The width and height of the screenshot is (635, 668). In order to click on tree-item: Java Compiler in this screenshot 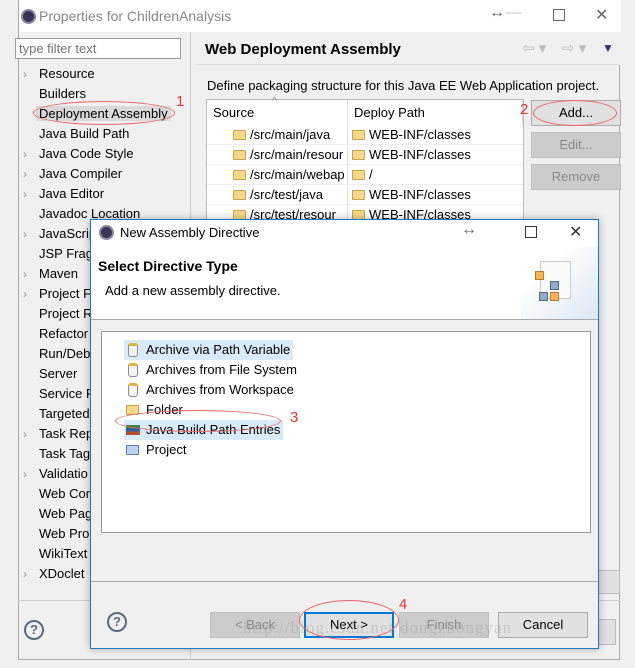, I will do `click(80, 174)`.